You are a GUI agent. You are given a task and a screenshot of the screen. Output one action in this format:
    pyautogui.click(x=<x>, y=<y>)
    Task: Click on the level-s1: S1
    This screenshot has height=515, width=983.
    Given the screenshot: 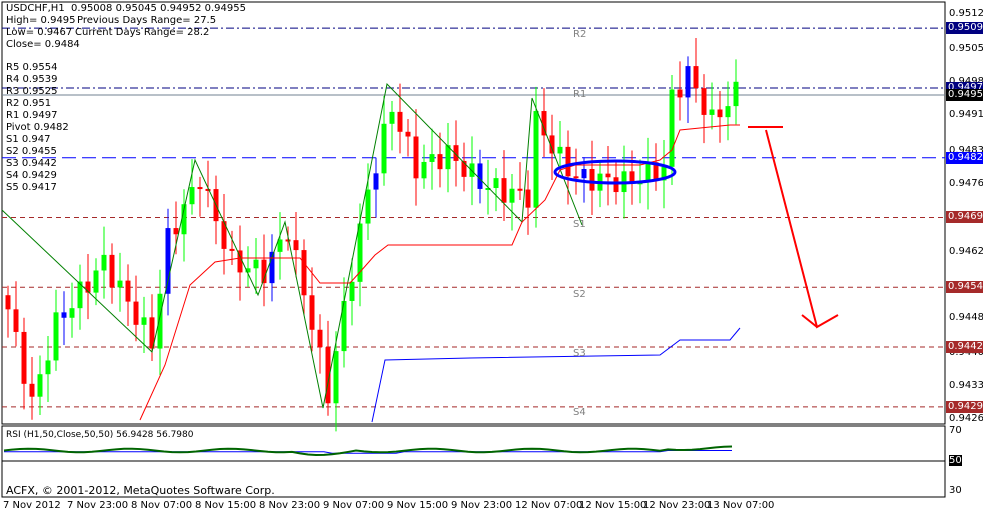 What is the action you would take?
    pyautogui.click(x=579, y=224)
    